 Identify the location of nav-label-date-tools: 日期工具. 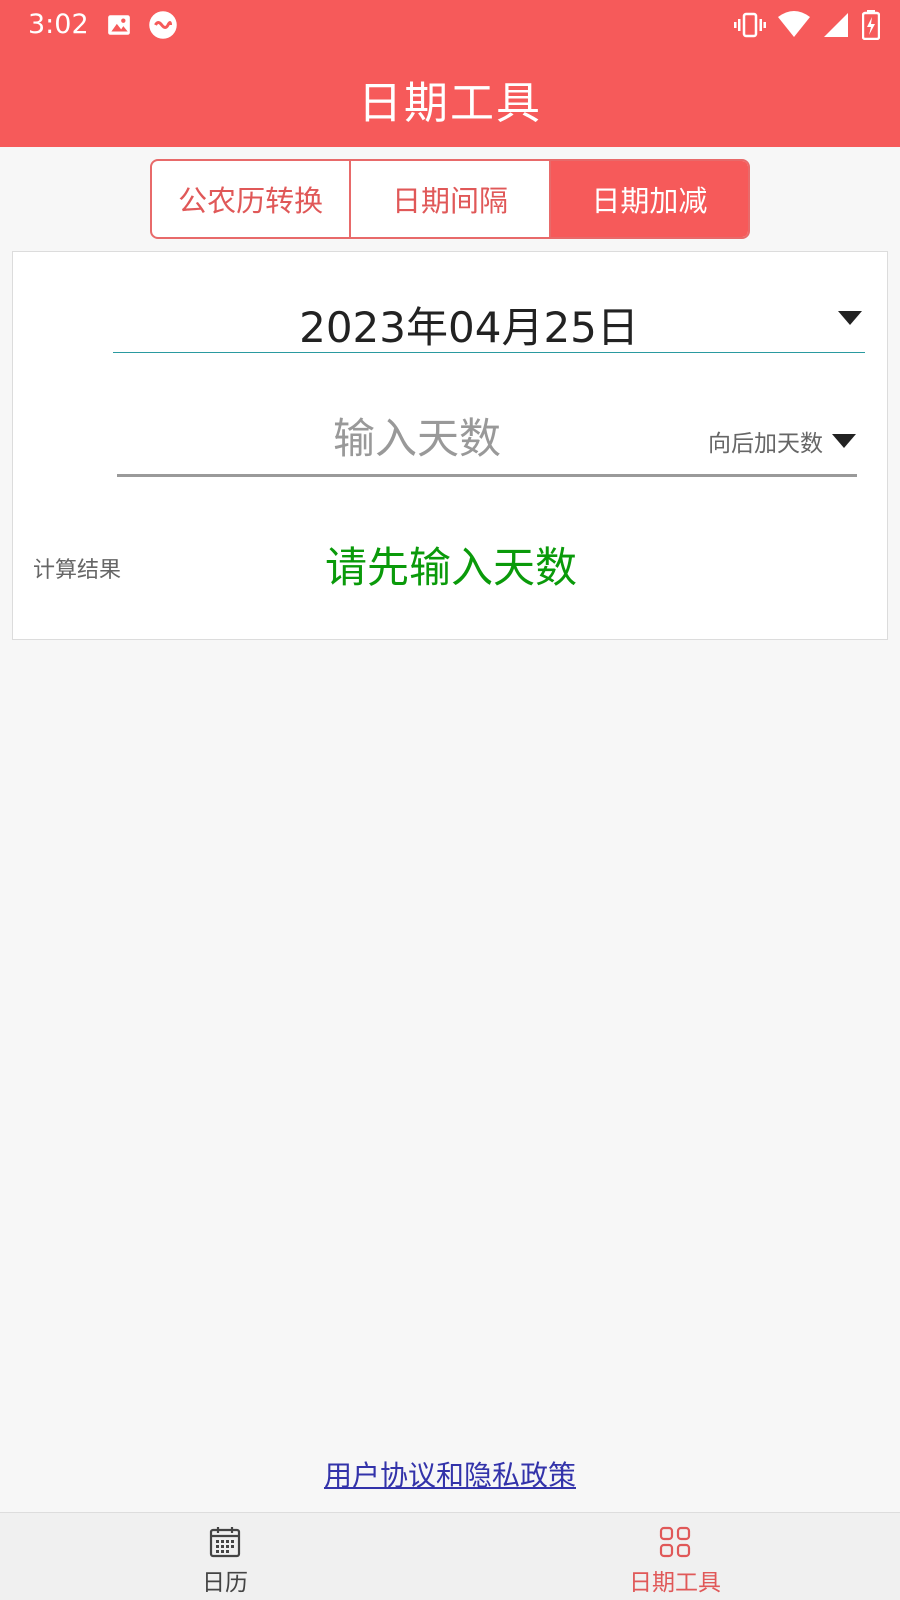
(675, 1583).